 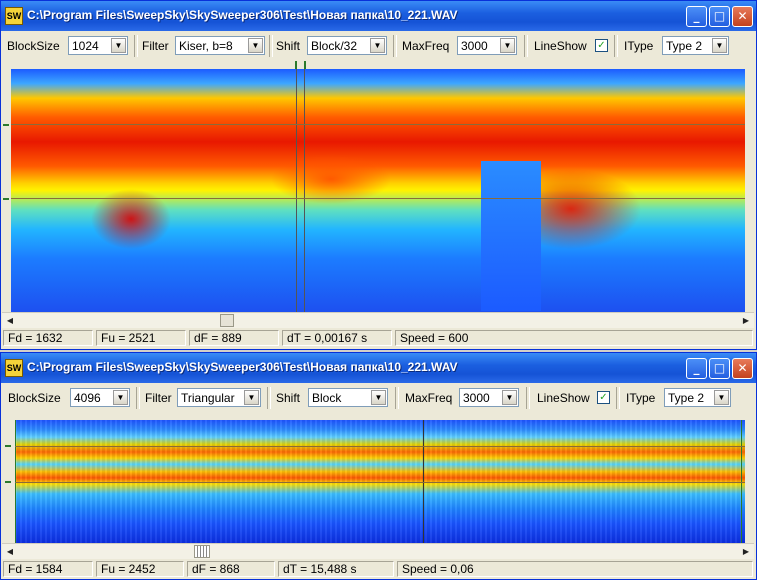 I want to click on filter-select: Kiser, b=8 ▼, so click(x=220, y=45).